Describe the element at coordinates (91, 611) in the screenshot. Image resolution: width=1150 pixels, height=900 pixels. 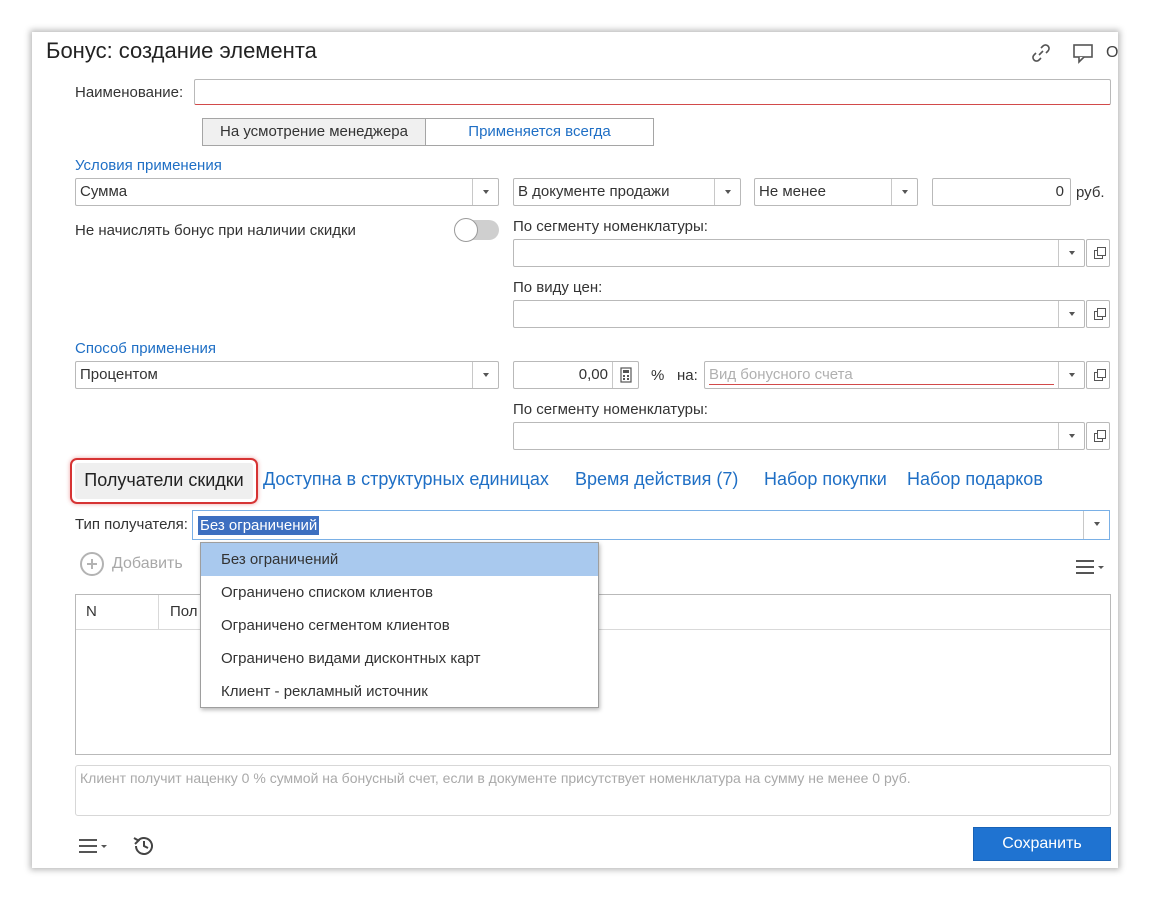
I see `column-n: N` at that location.